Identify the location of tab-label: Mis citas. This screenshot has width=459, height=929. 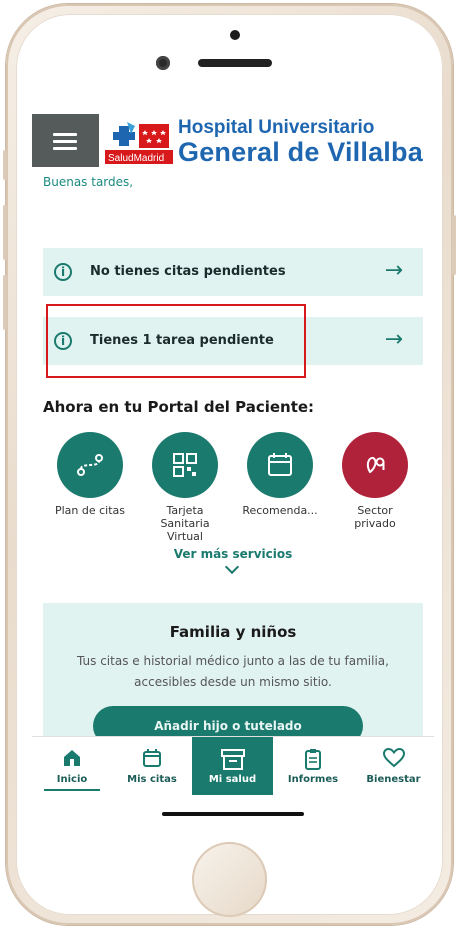
(152, 779).